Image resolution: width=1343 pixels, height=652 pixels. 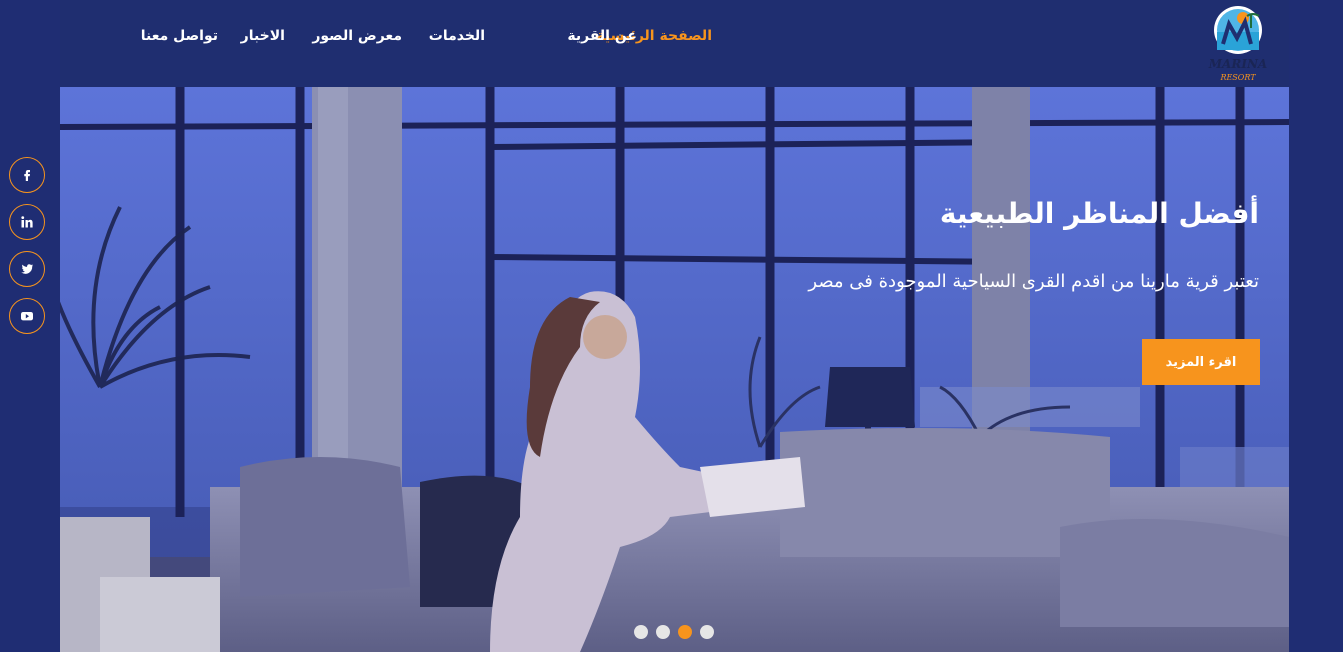 I want to click on facebook-icon, so click(x=27, y=175).